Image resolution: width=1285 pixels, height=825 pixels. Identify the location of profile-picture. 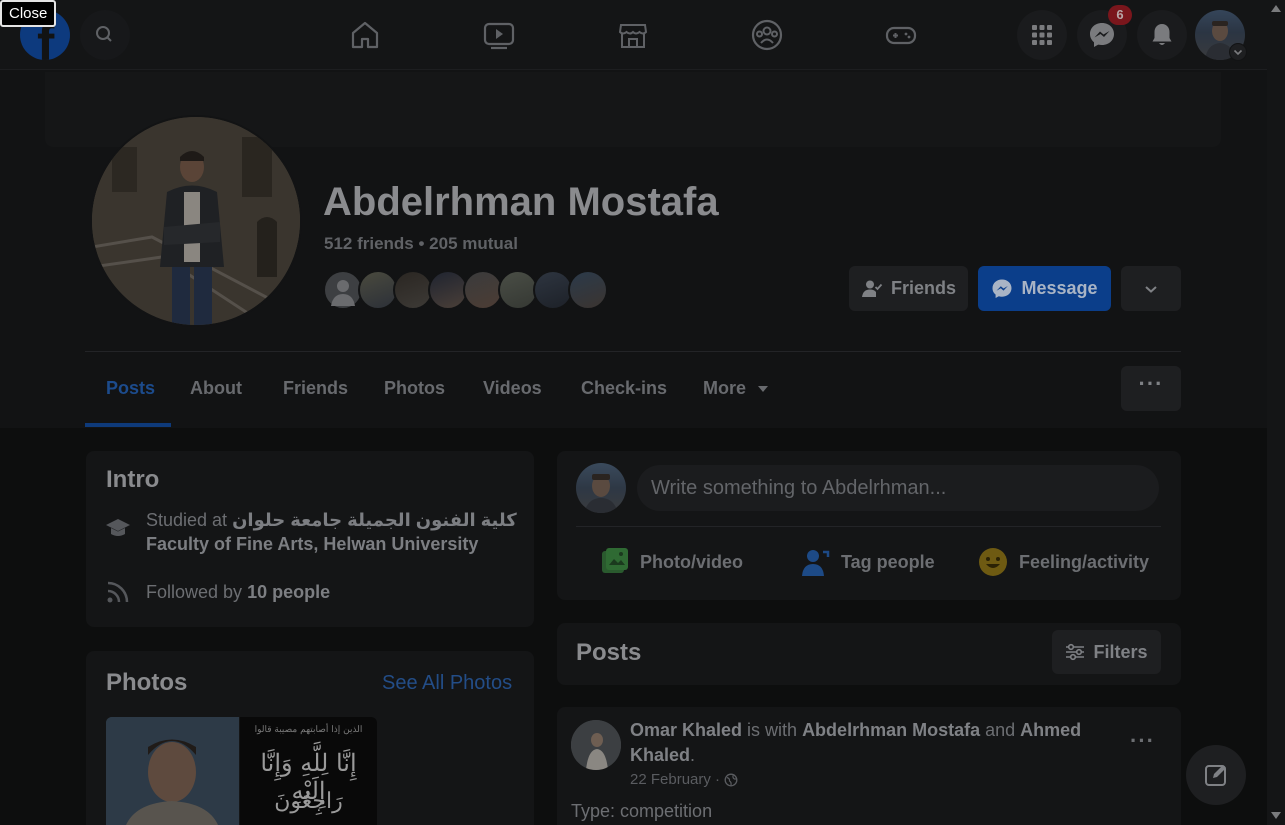
(196, 221).